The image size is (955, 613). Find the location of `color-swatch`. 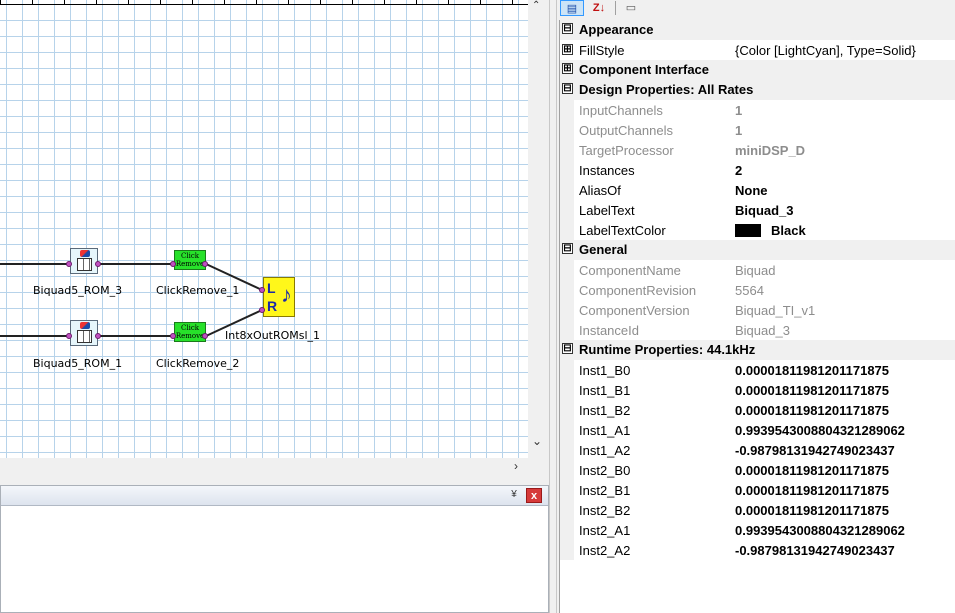

color-swatch is located at coordinates (748, 230).